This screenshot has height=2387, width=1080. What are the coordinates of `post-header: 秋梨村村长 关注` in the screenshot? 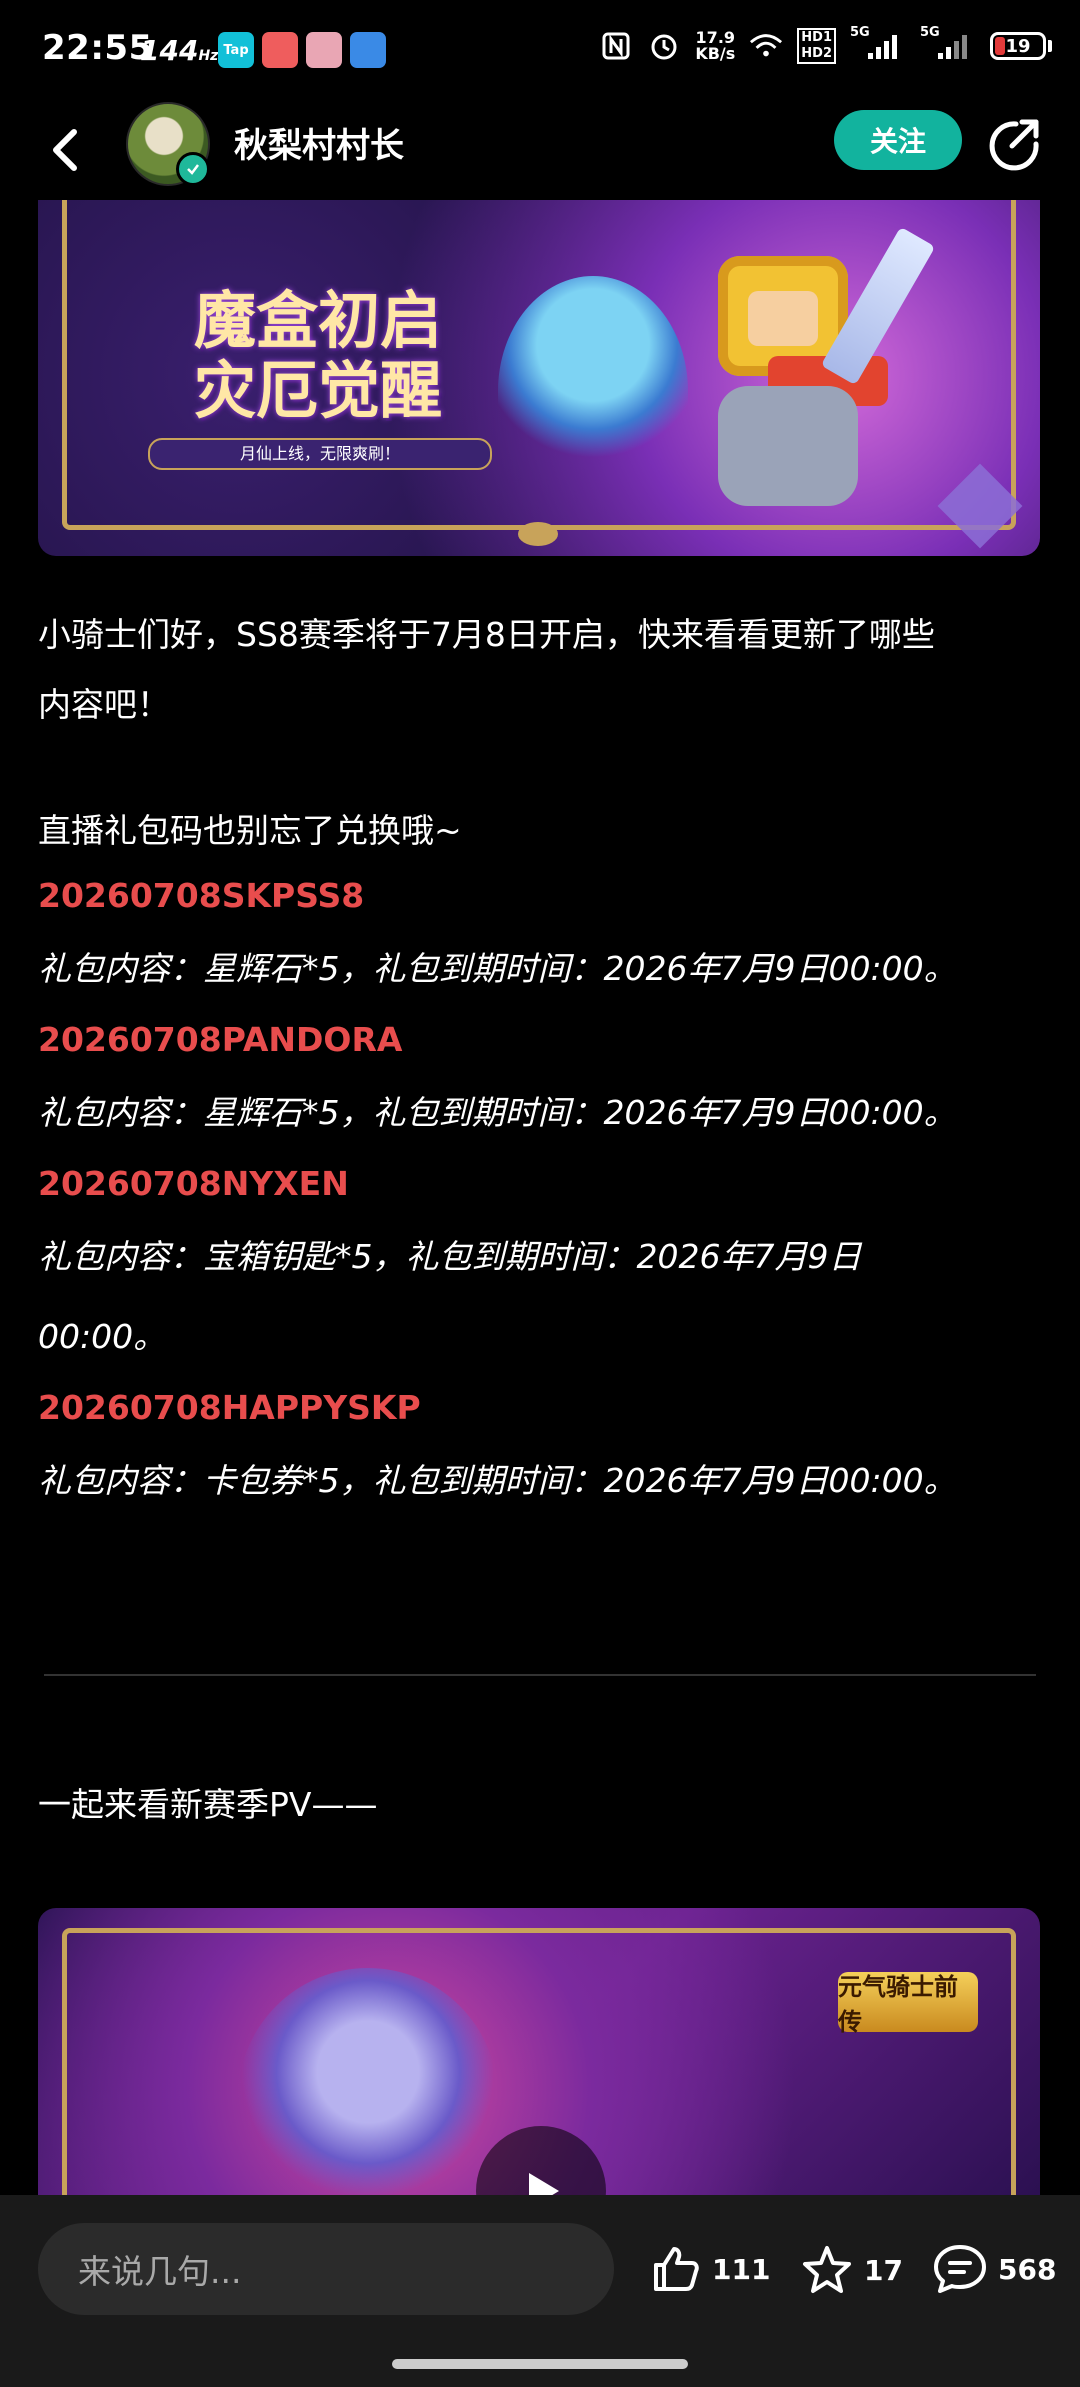 It's located at (540, 150).